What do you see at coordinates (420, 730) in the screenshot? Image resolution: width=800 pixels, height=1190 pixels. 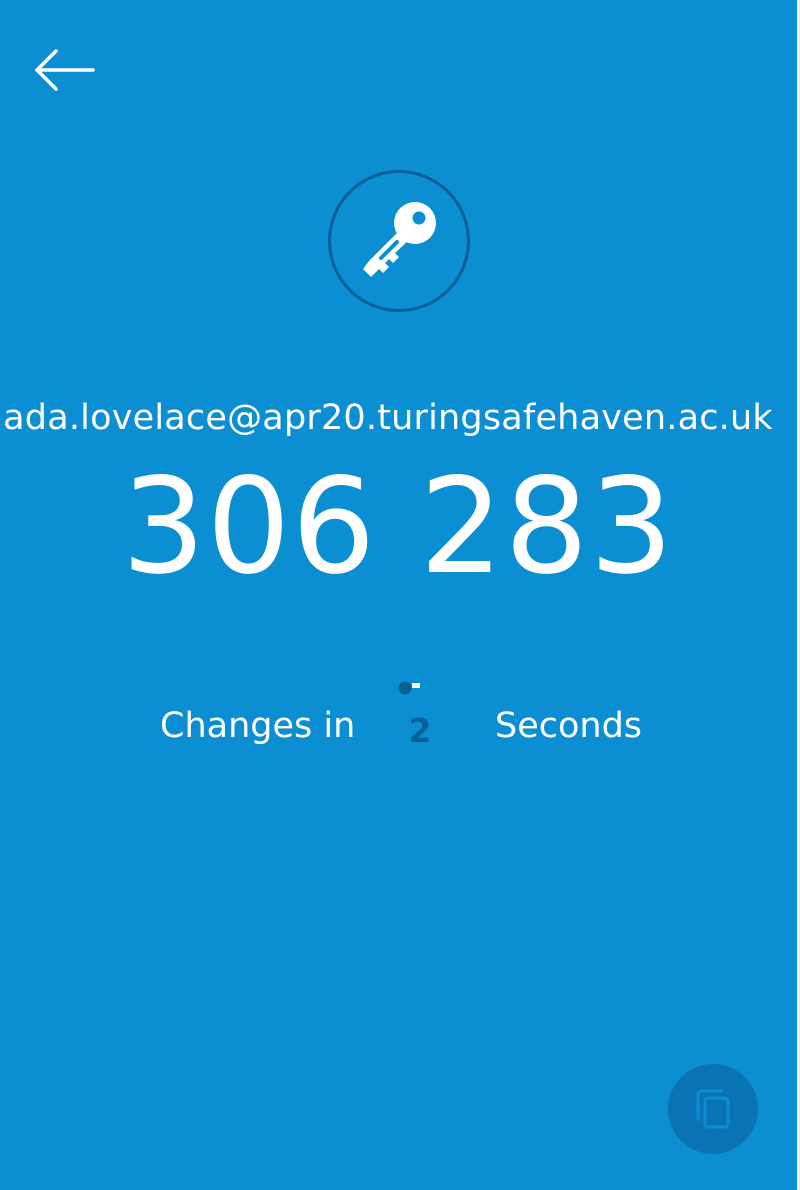 I see `seconds-remaining: 2` at bounding box center [420, 730].